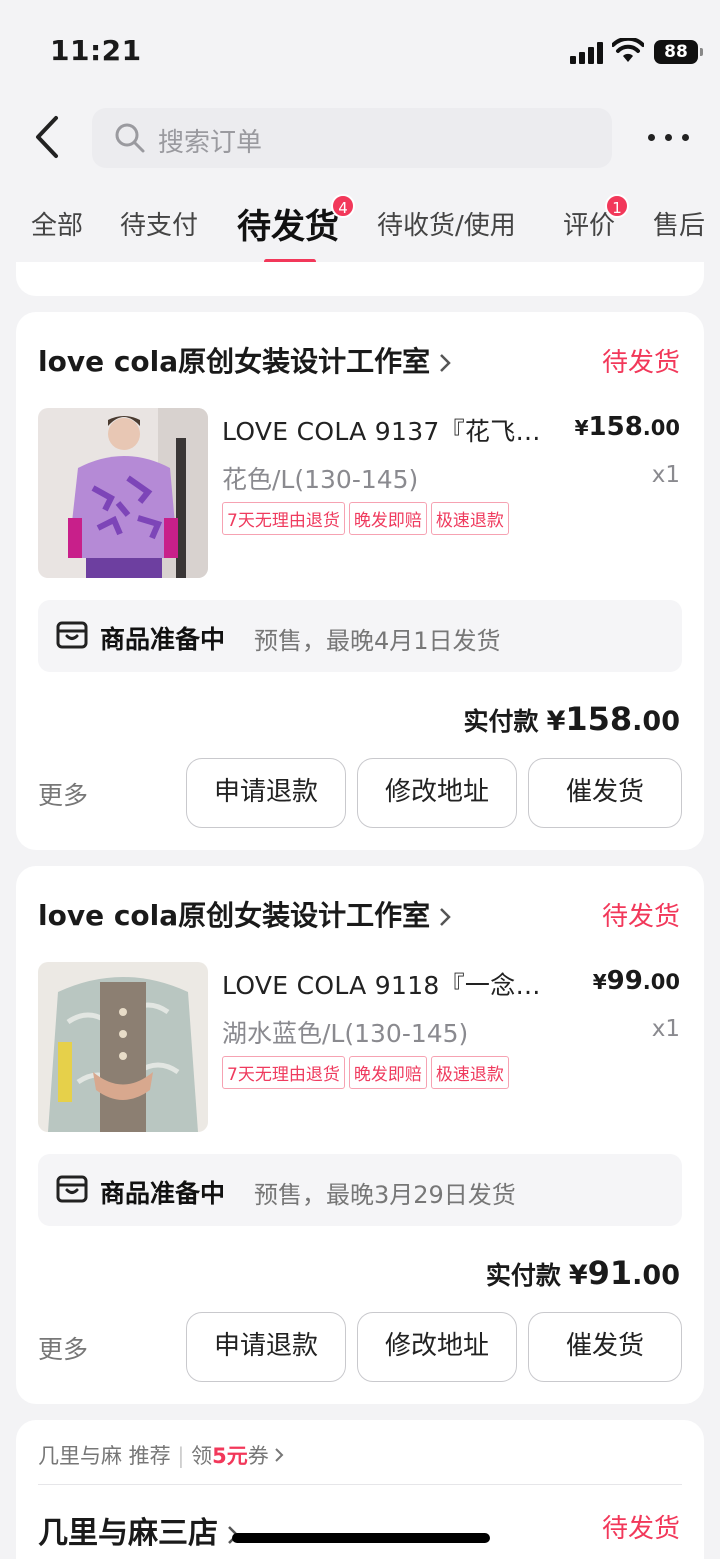 The image size is (720, 1559). Describe the element at coordinates (288, 223) in the screenshot. I see `tab-pending-shipment: 待发货` at that location.